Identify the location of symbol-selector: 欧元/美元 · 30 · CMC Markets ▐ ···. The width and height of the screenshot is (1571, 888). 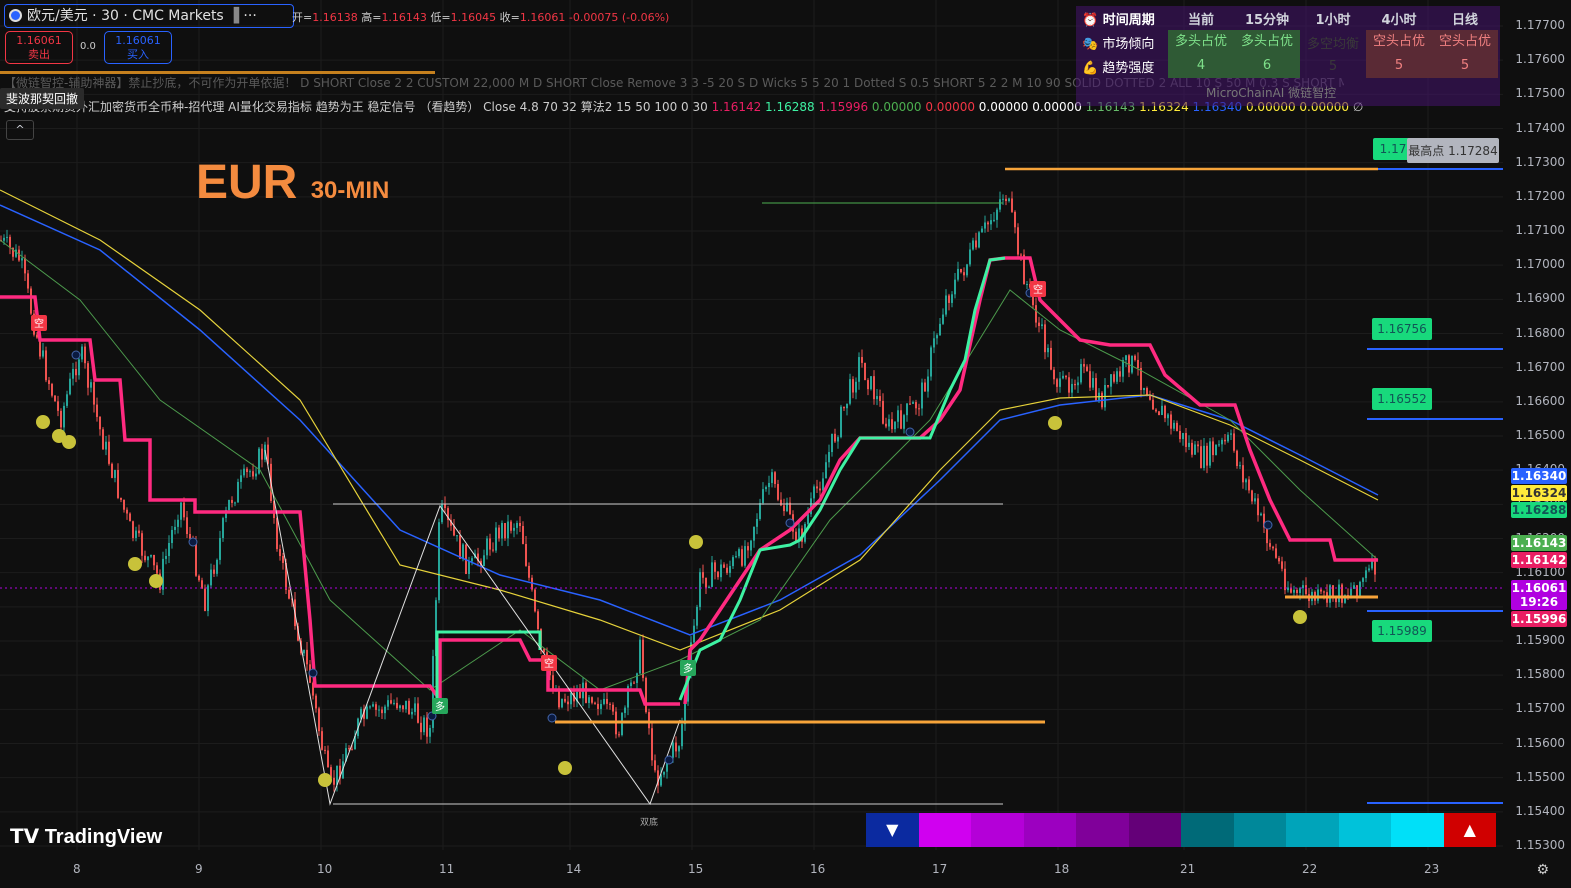
(149, 16).